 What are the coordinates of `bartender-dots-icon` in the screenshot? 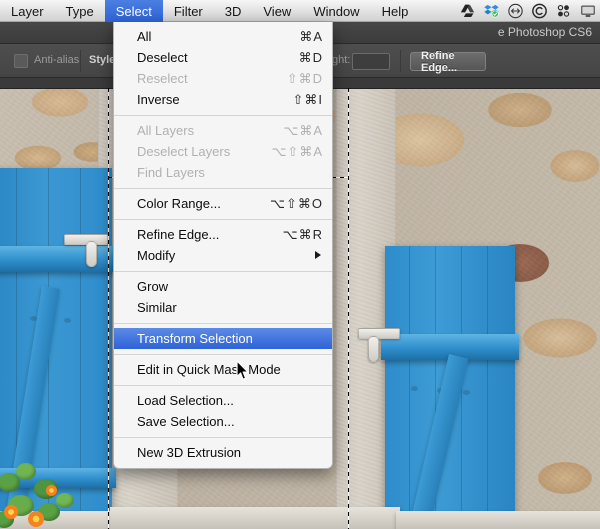 It's located at (563, 11).